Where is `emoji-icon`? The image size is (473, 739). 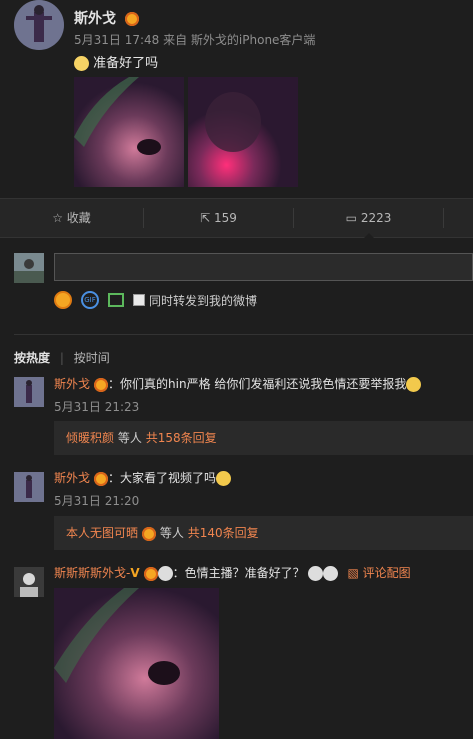 emoji-icon is located at coordinates (63, 300).